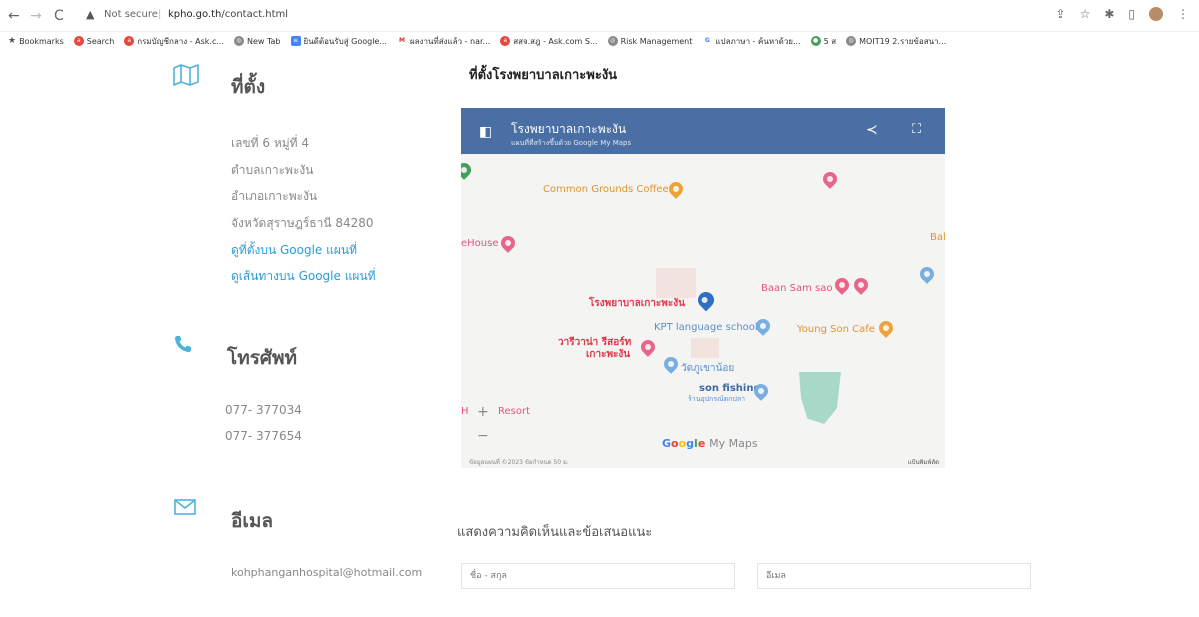  What do you see at coordinates (514, 411) in the screenshot?
I see `map-place-label: Resort` at bounding box center [514, 411].